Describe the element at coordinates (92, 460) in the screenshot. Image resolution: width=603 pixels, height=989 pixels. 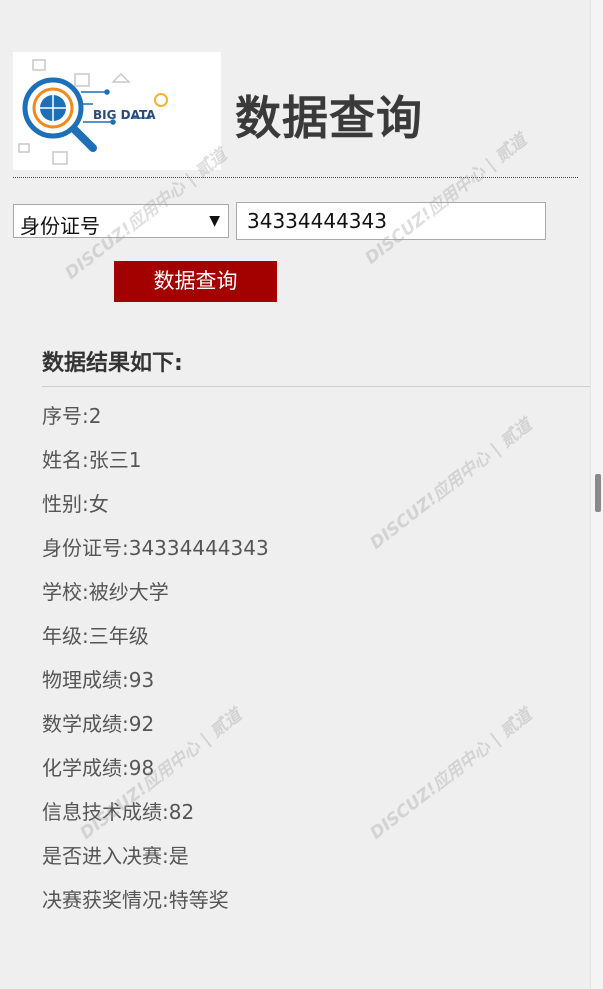
I see `result-row-name: 姓名:张三1` at that location.